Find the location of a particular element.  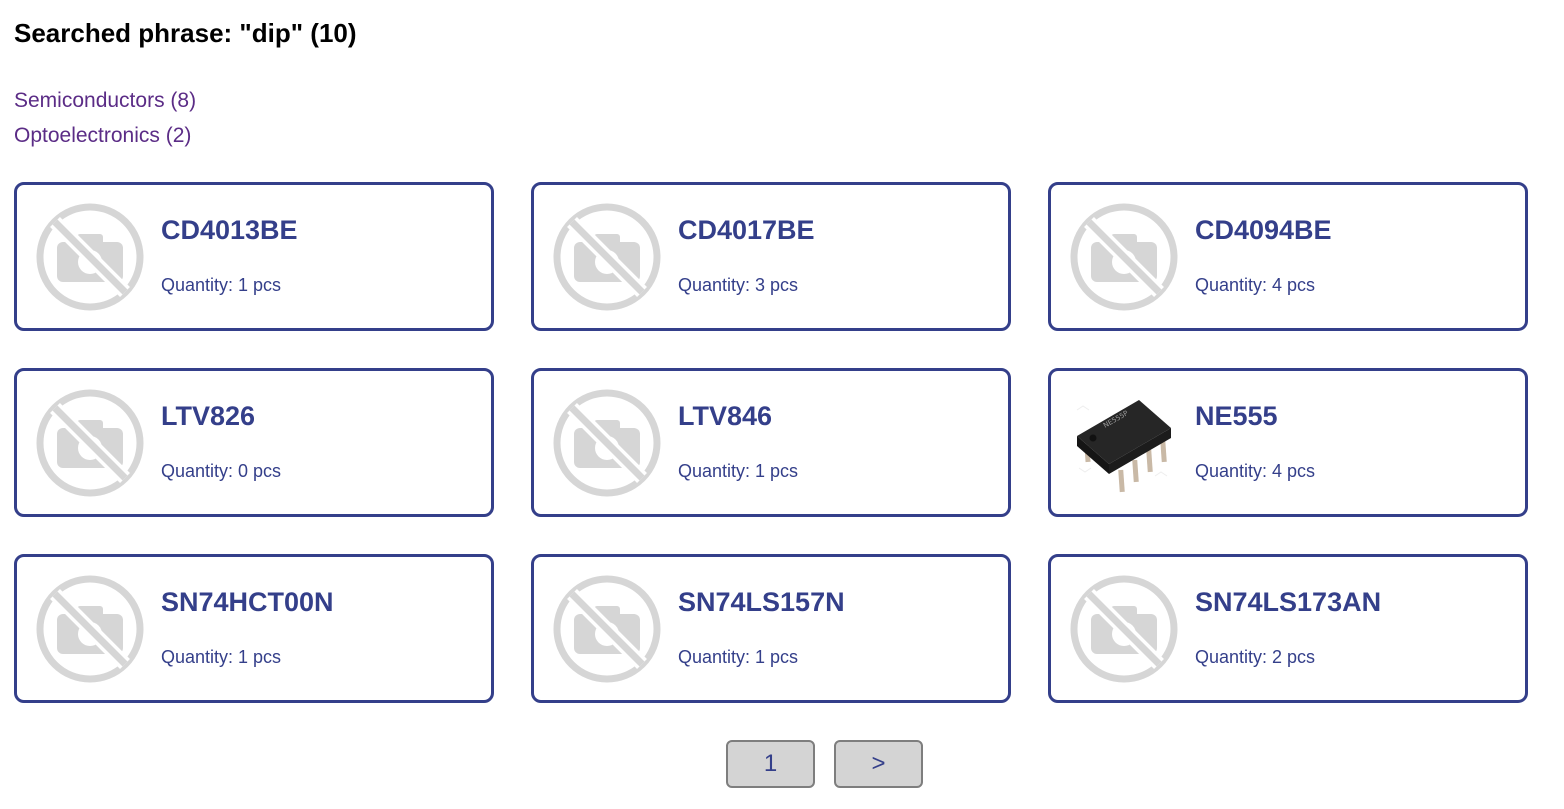

product-card: SN74LS157N Quantity: 1 pcs is located at coordinates (771, 628).